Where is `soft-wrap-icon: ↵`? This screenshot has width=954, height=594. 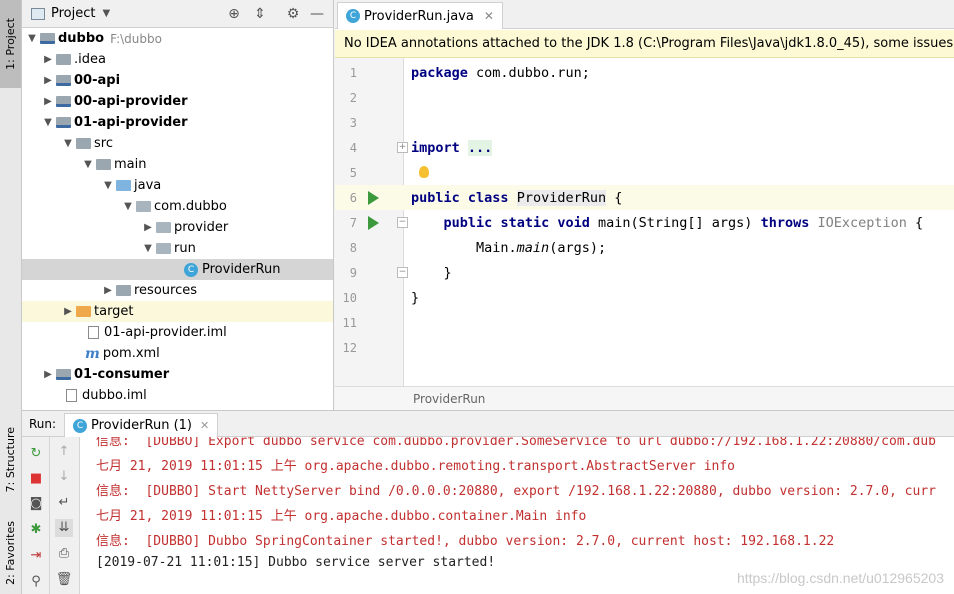
soft-wrap-icon: ↵ is located at coordinates (64, 503).